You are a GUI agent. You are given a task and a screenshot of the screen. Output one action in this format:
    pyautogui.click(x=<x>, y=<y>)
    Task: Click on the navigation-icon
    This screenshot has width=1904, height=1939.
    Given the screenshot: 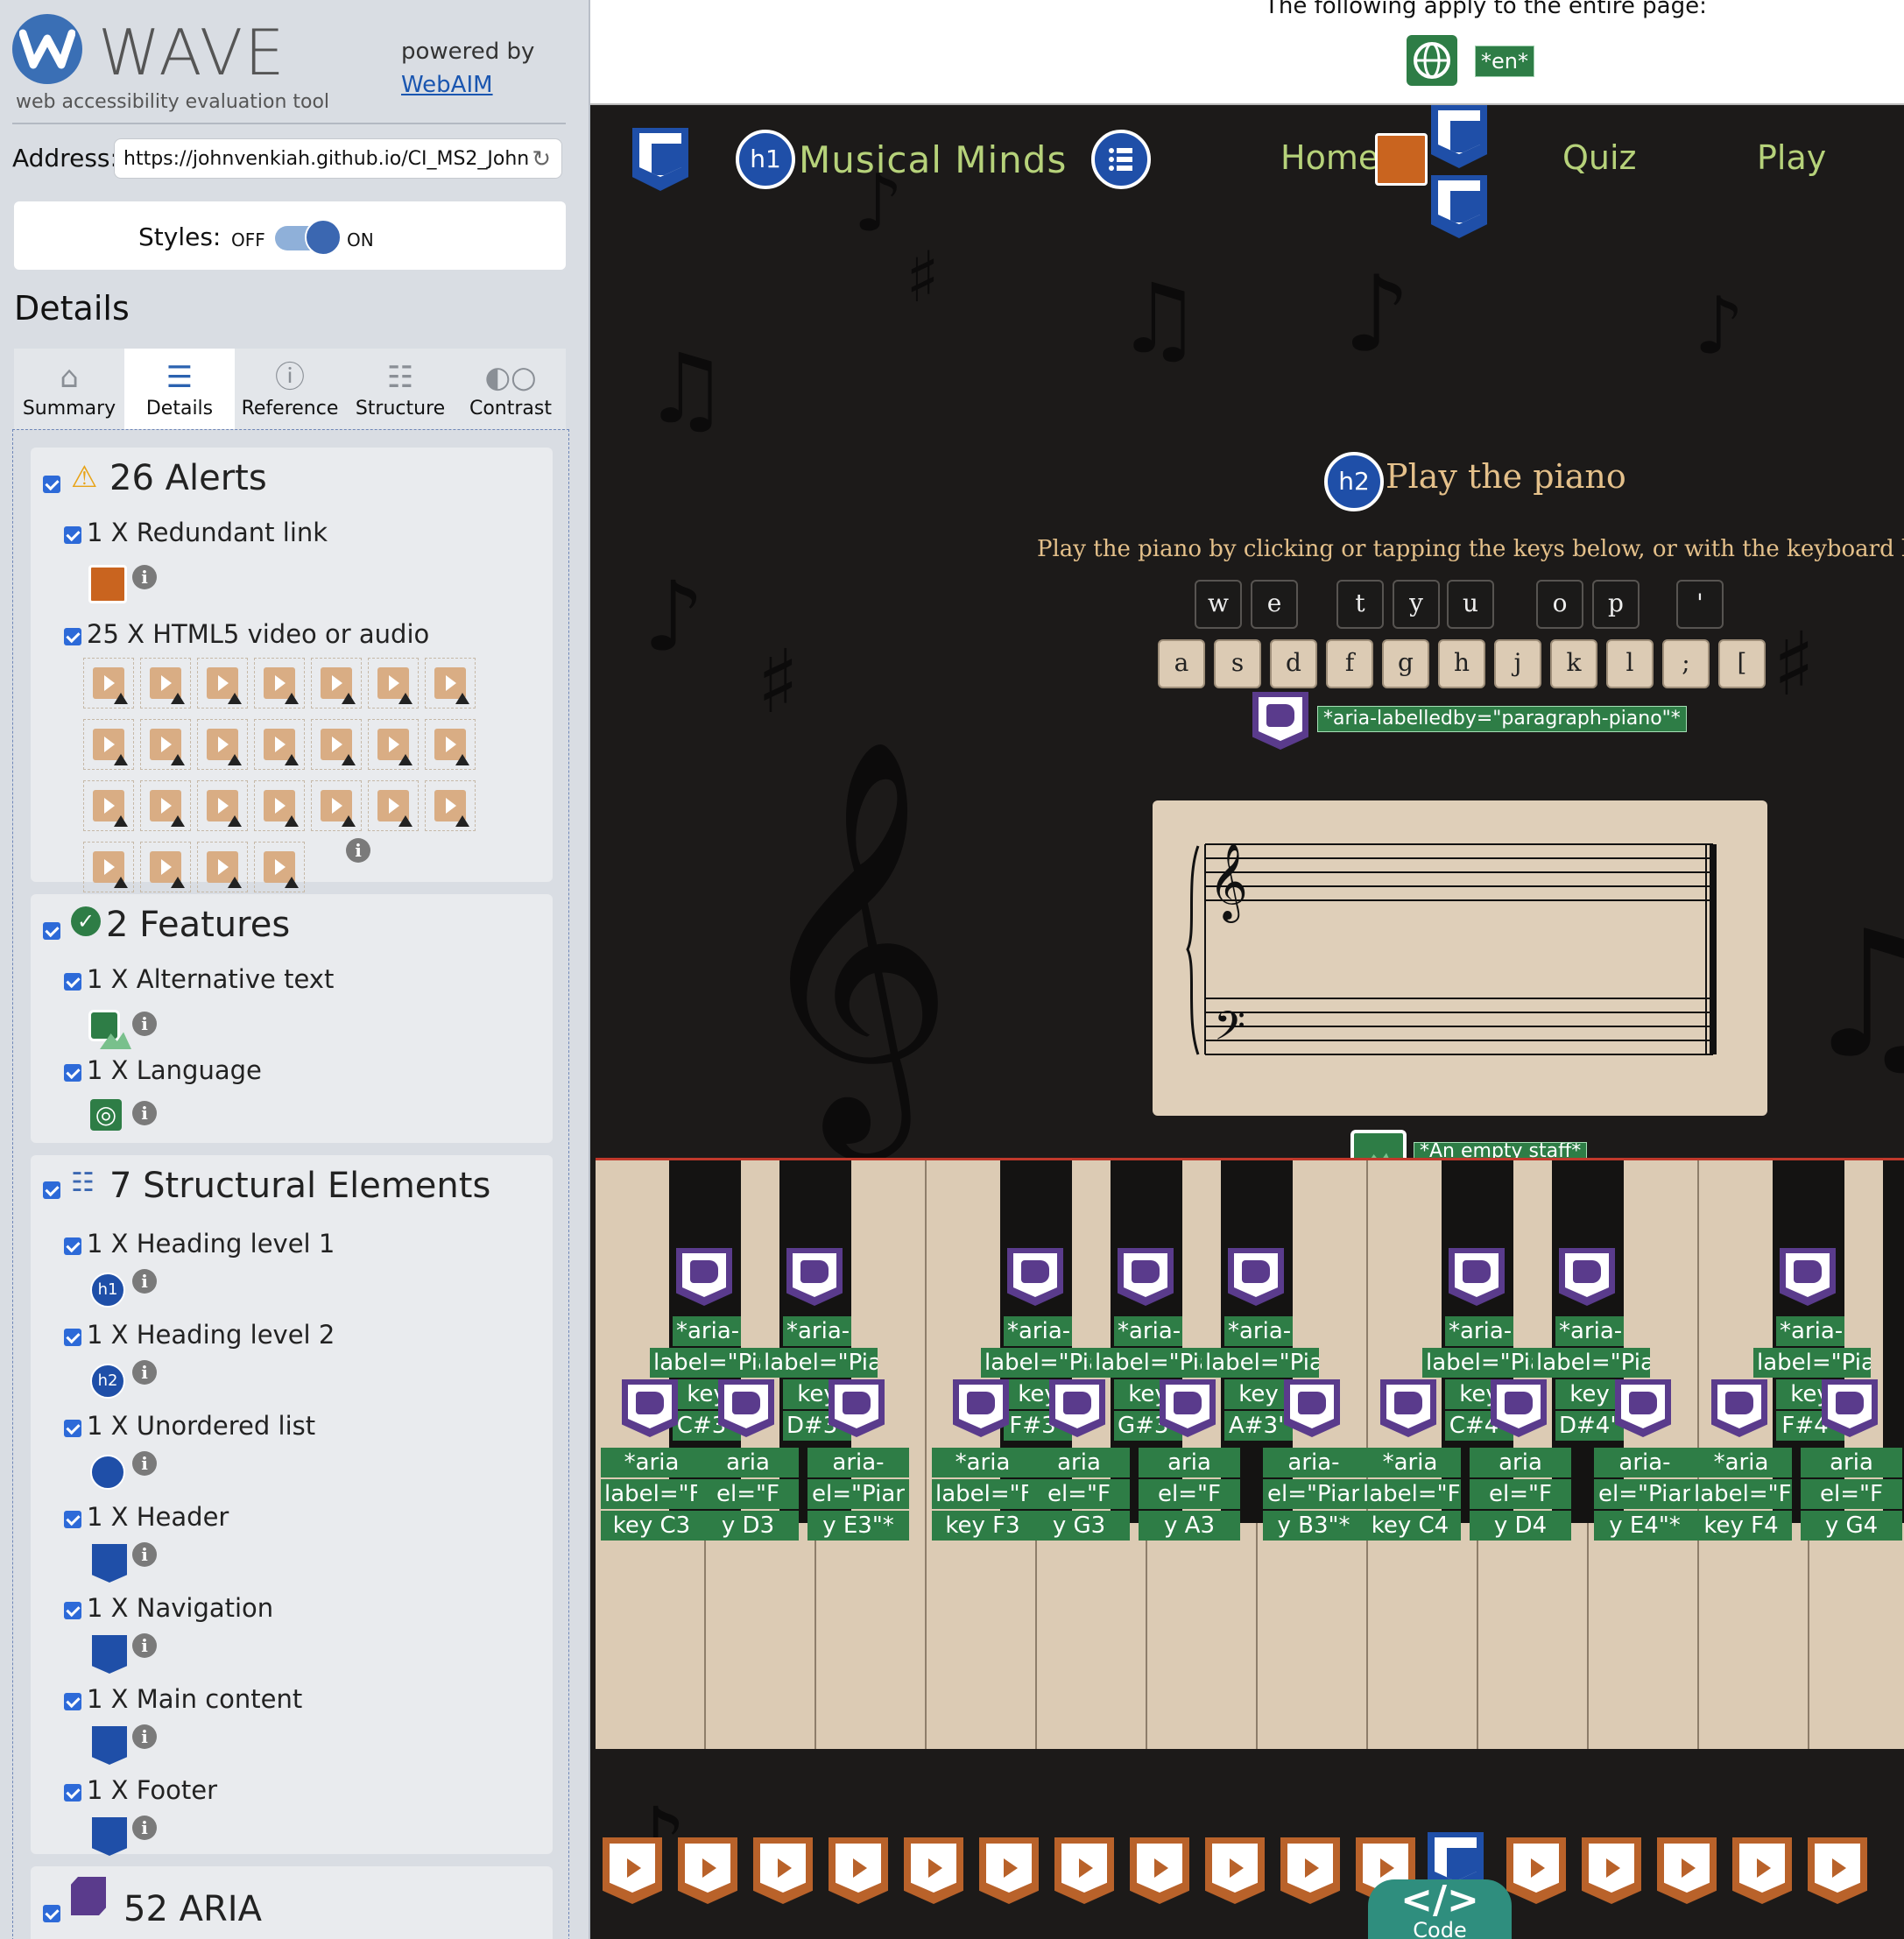 What is the action you would take?
    pyautogui.click(x=109, y=1654)
    